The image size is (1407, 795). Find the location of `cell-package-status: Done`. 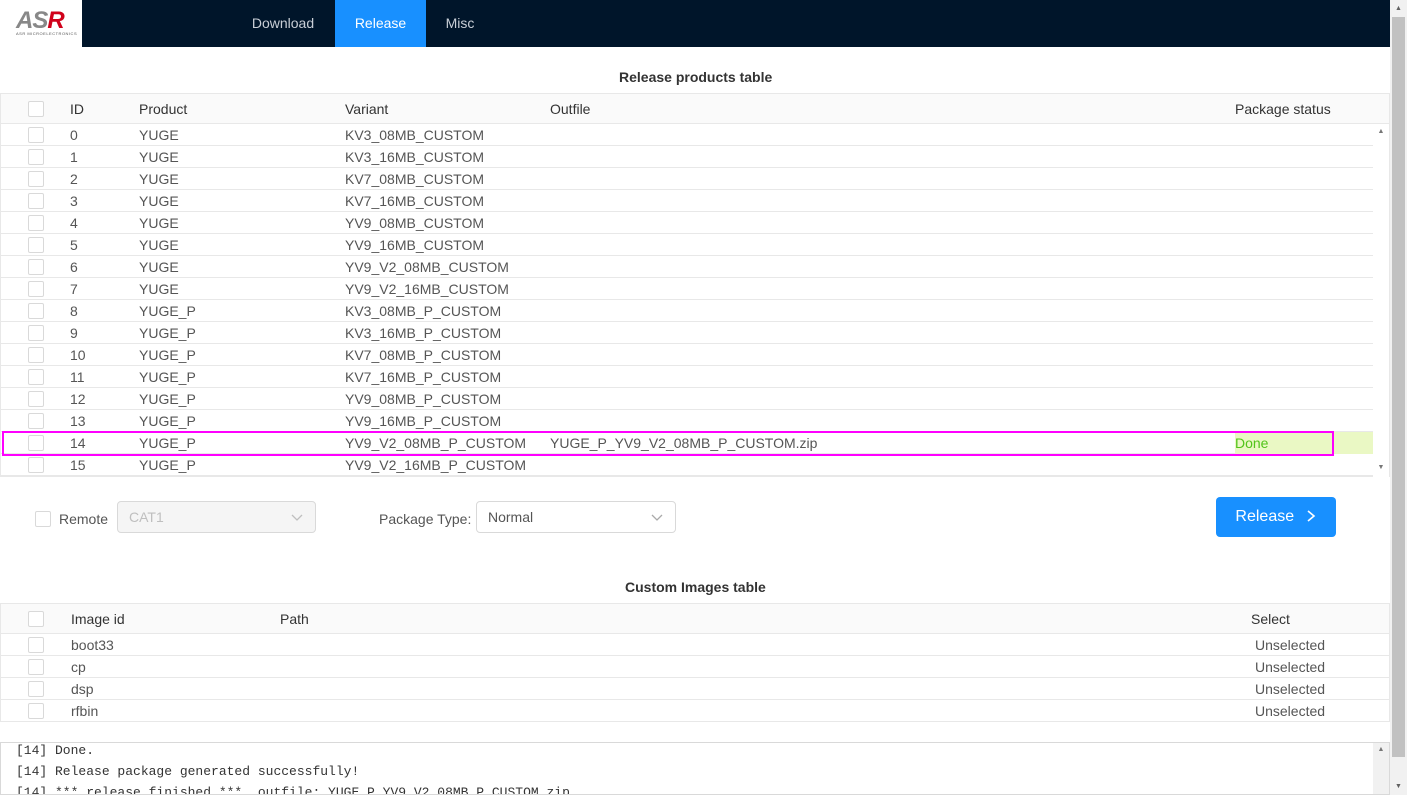

cell-package-status: Done is located at coordinates (1304, 443).